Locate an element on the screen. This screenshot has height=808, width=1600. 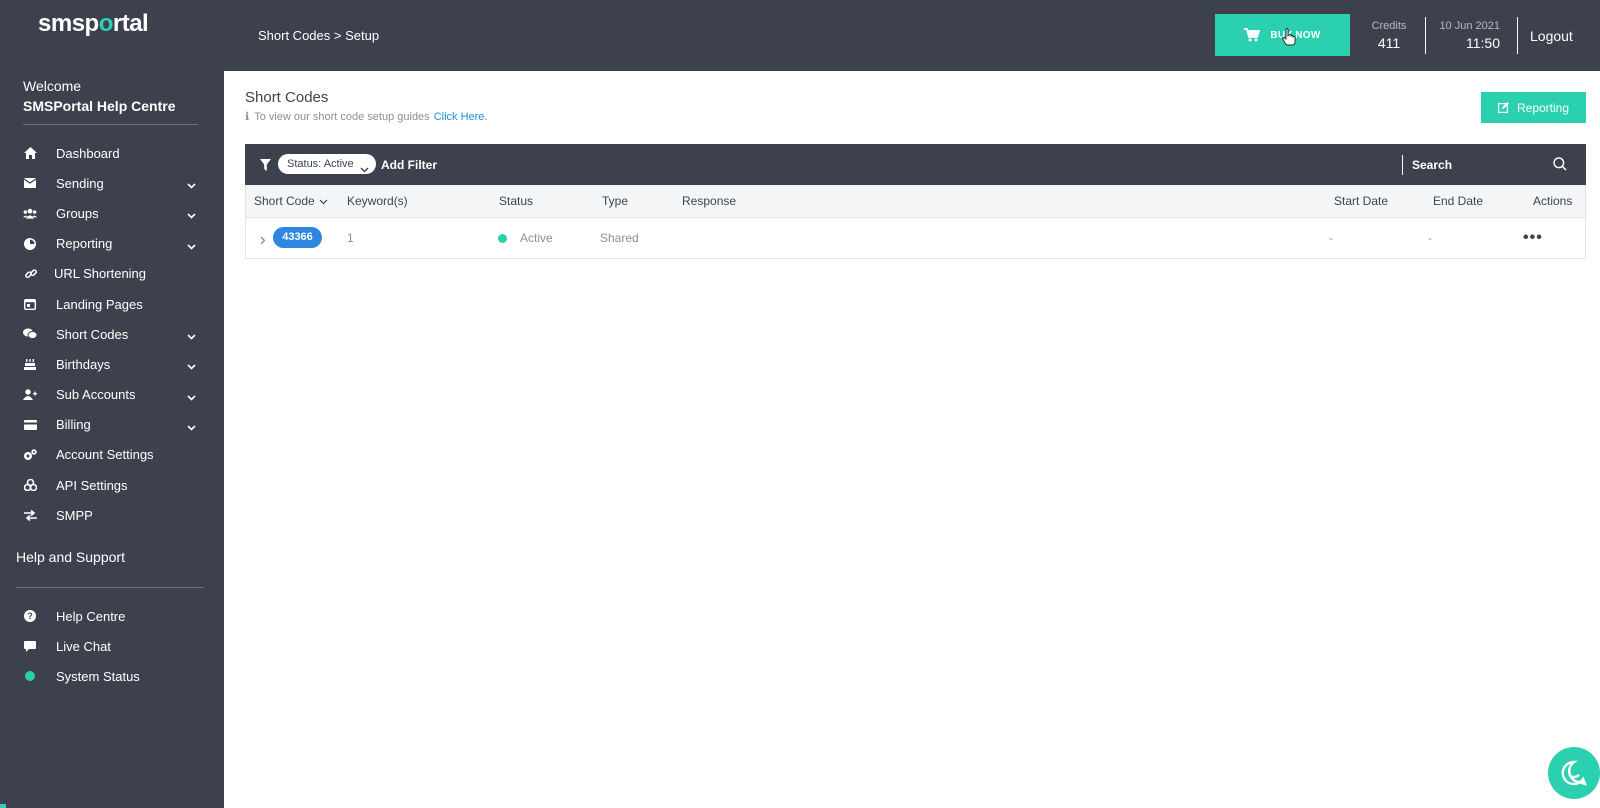
comment-icon is located at coordinates (30, 646).